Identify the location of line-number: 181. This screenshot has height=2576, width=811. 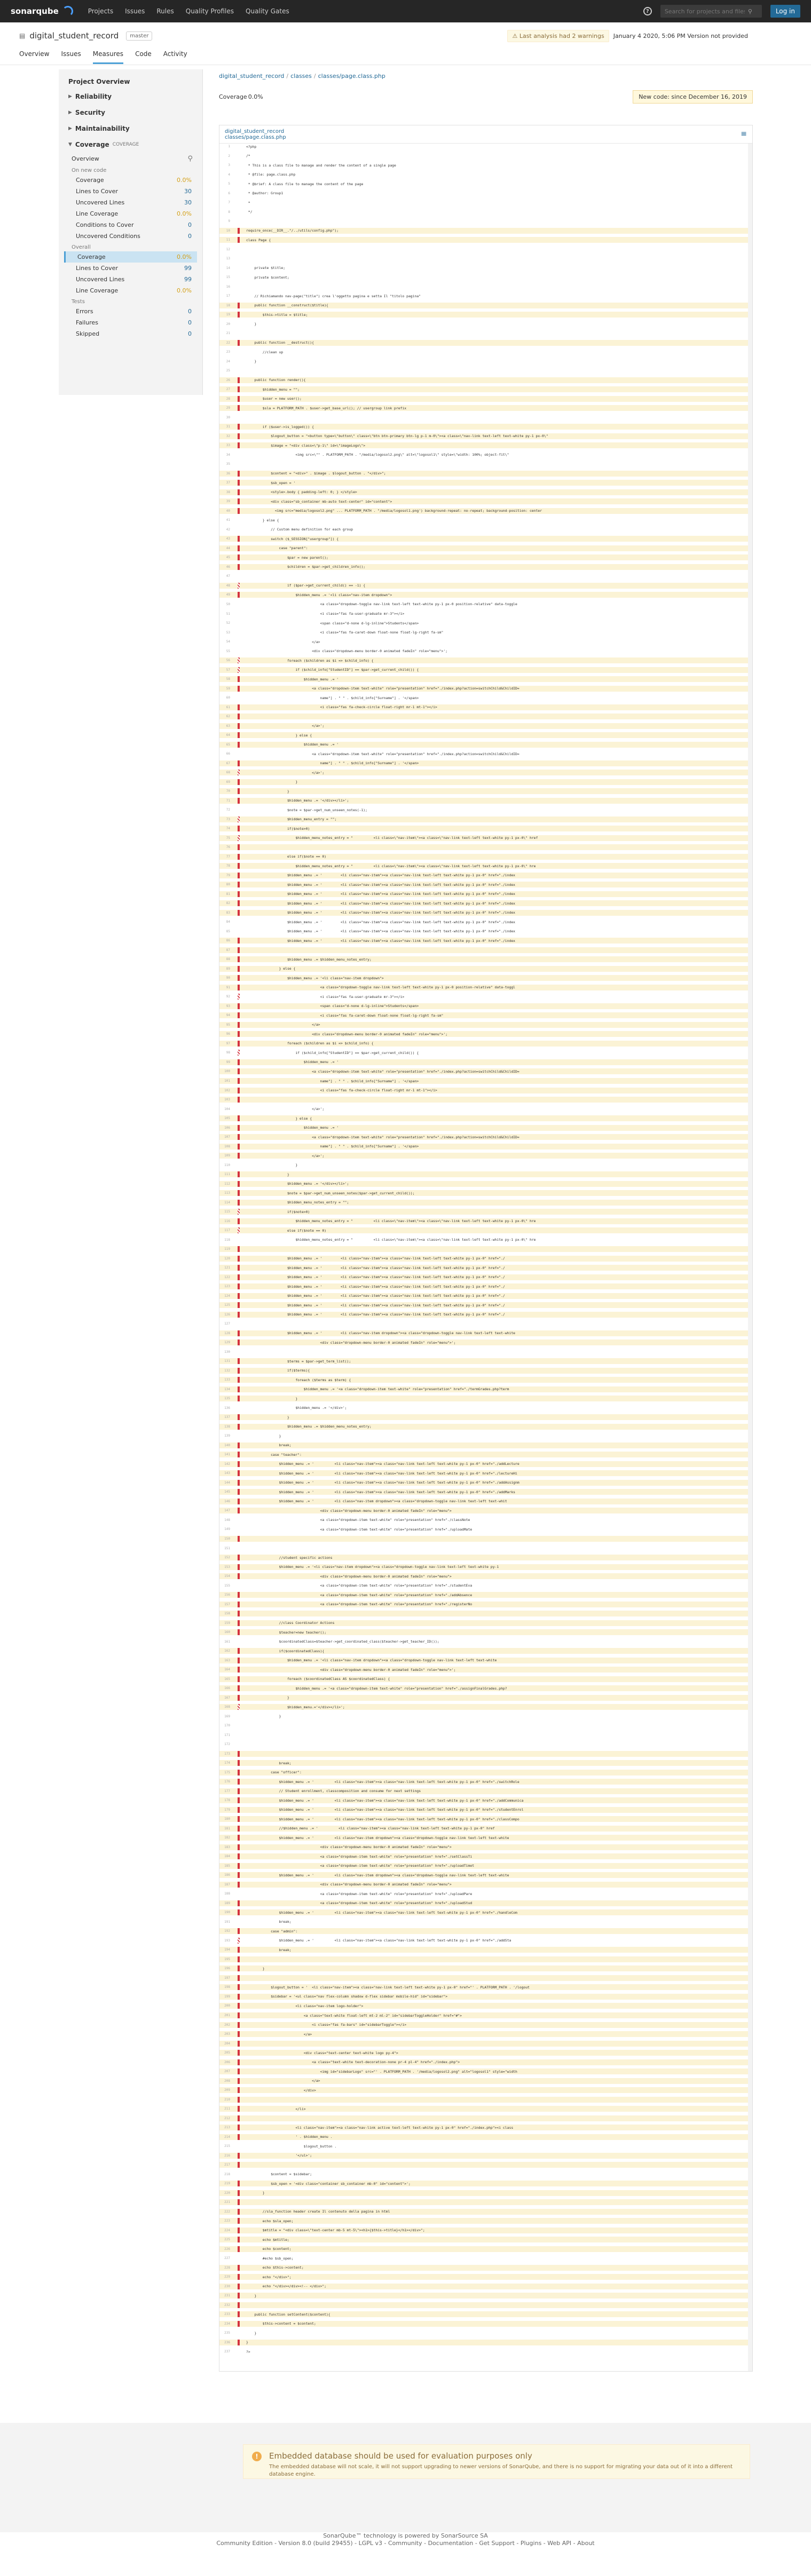
(225, 1828).